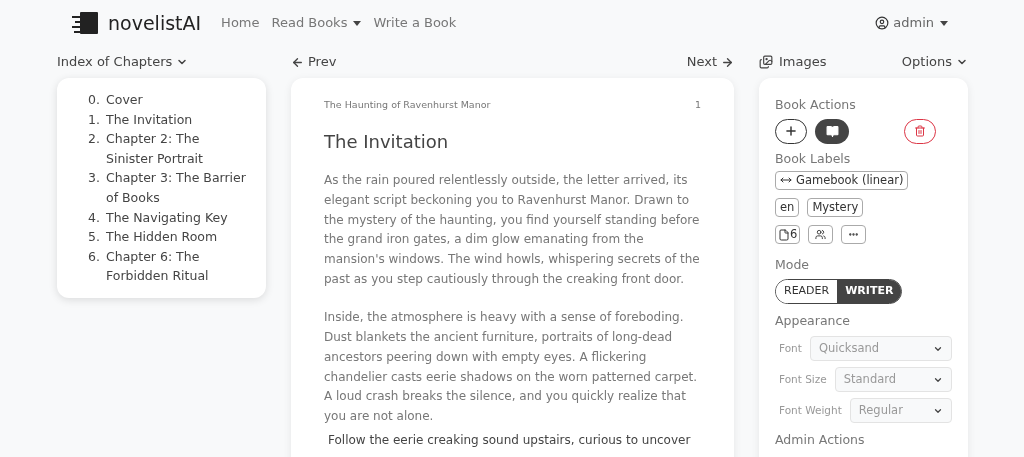 The height and width of the screenshot is (457, 1024). I want to click on read-book-button, so click(832, 131).